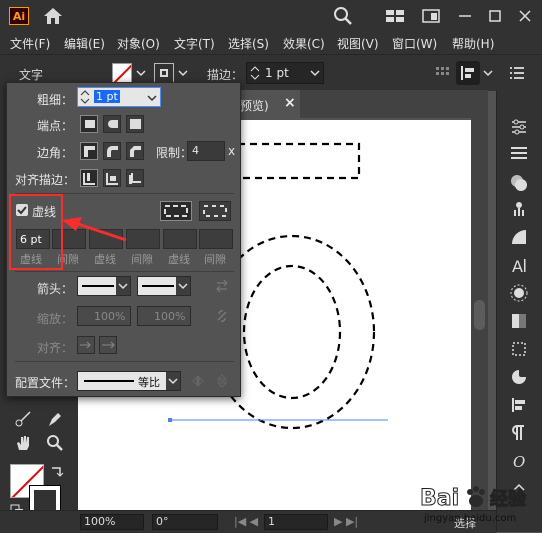  Describe the element at coordinates (519, 153) in the screenshot. I see `layers-icon` at that location.